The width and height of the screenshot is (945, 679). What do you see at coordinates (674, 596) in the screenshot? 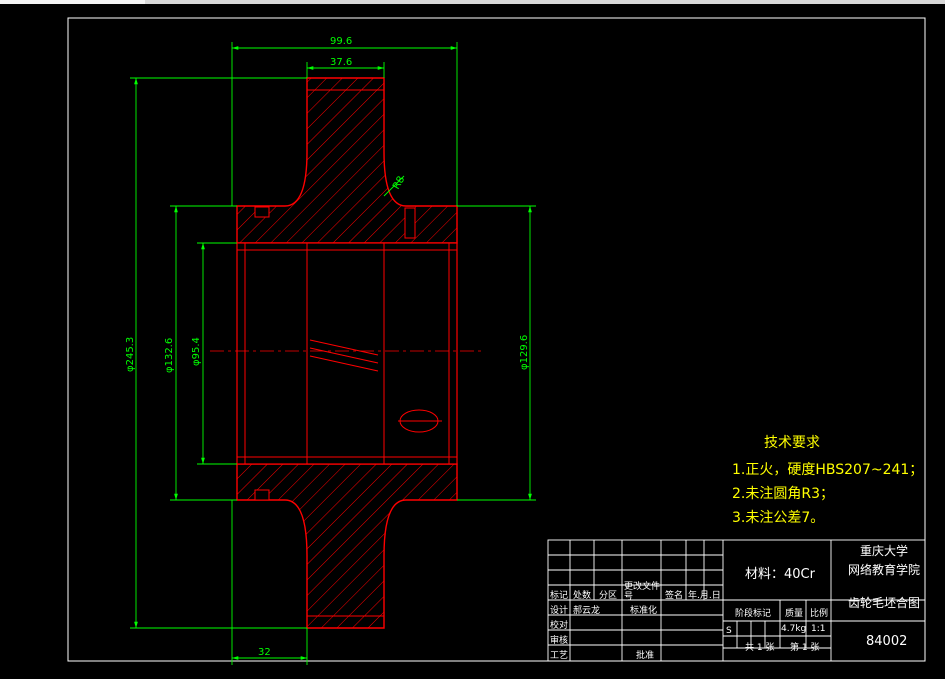
I see `col-header-sign: 签名` at bounding box center [674, 596].